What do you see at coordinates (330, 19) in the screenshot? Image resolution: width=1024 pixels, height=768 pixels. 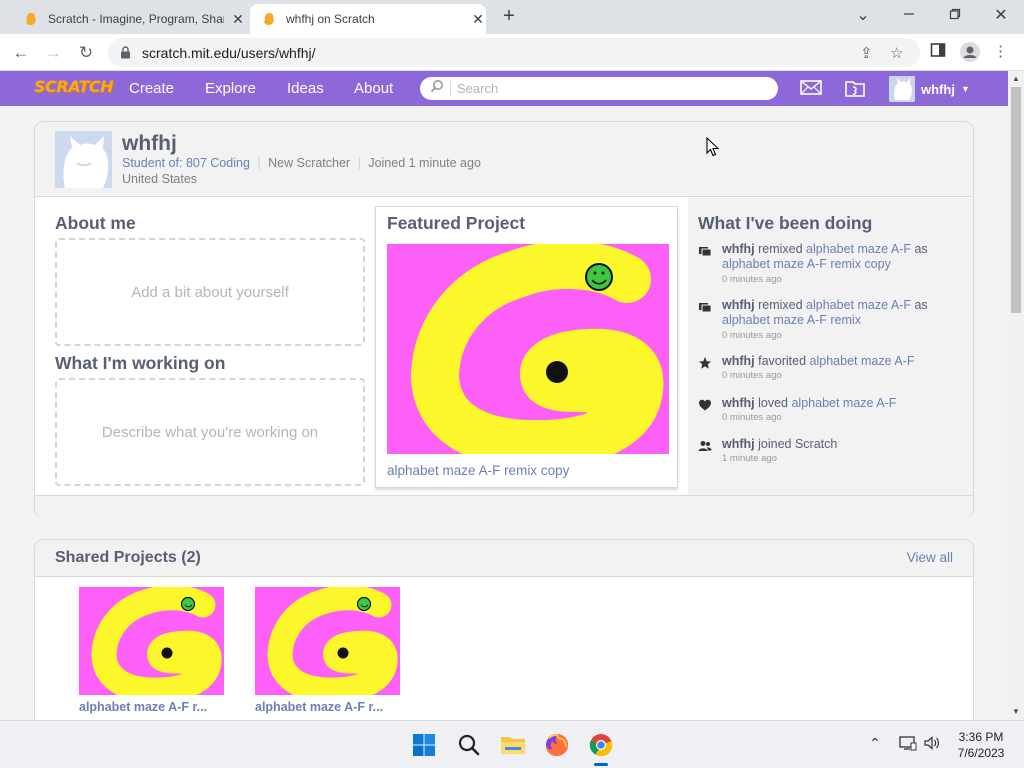 I see `tab-title: whfhj on Scratch` at bounding box center [330, 19].